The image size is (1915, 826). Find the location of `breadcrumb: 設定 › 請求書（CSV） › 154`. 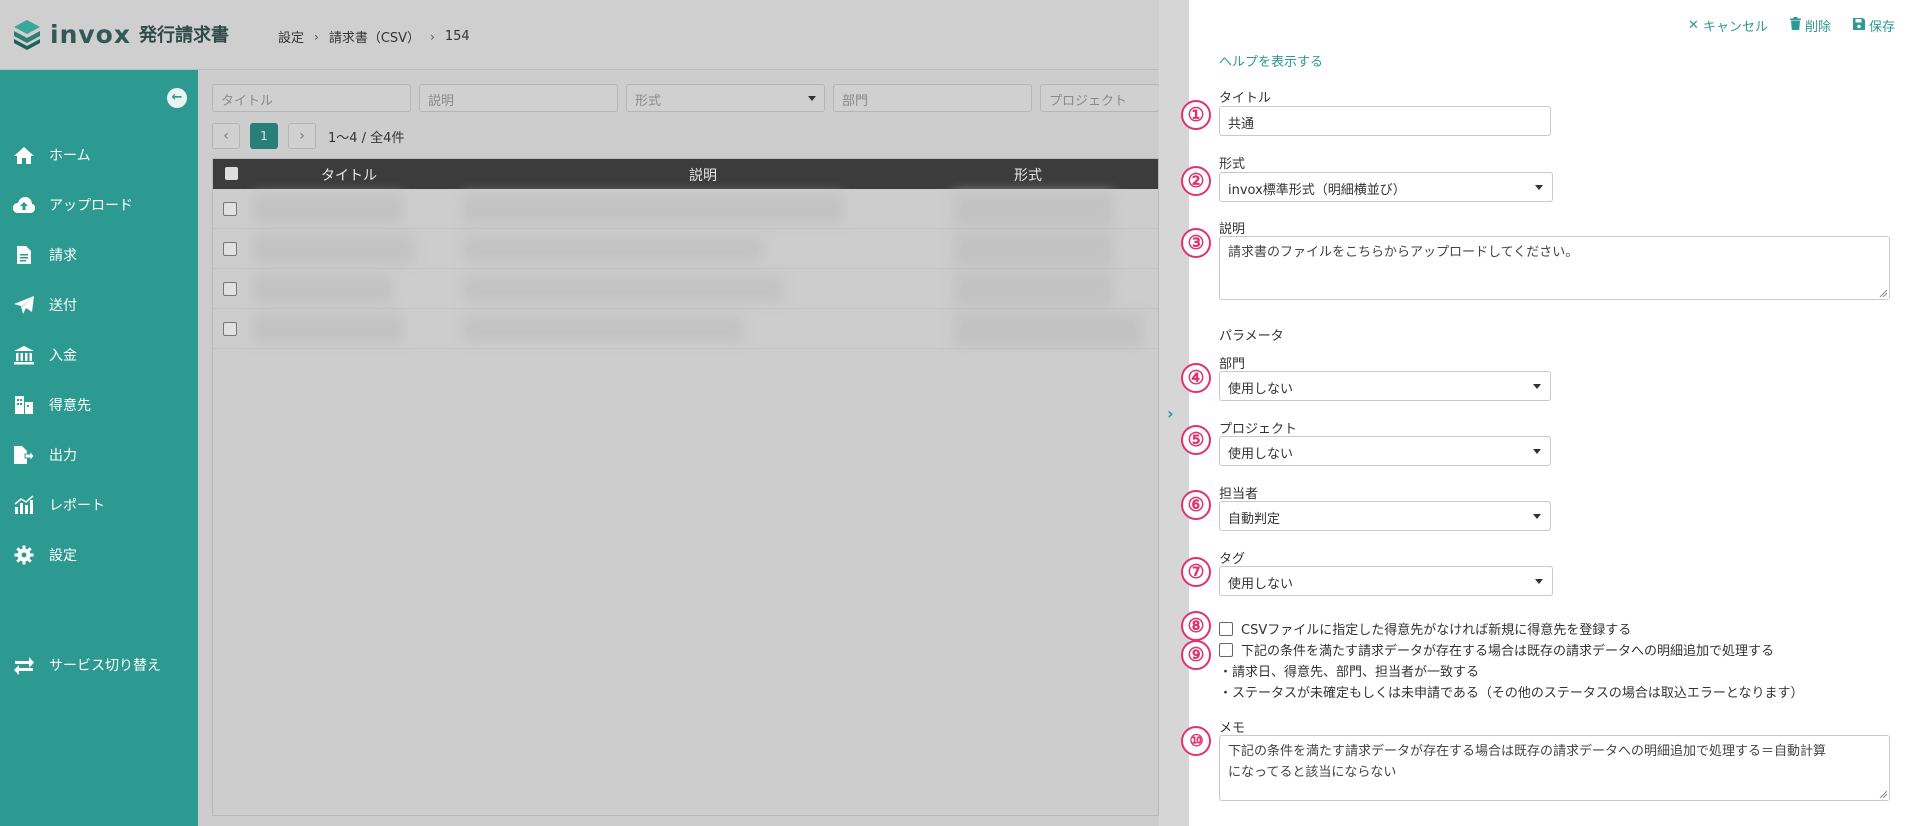

breadcrumb: 設定 › 請求書（CSV） › 154 is located at coordinates (374, 36).